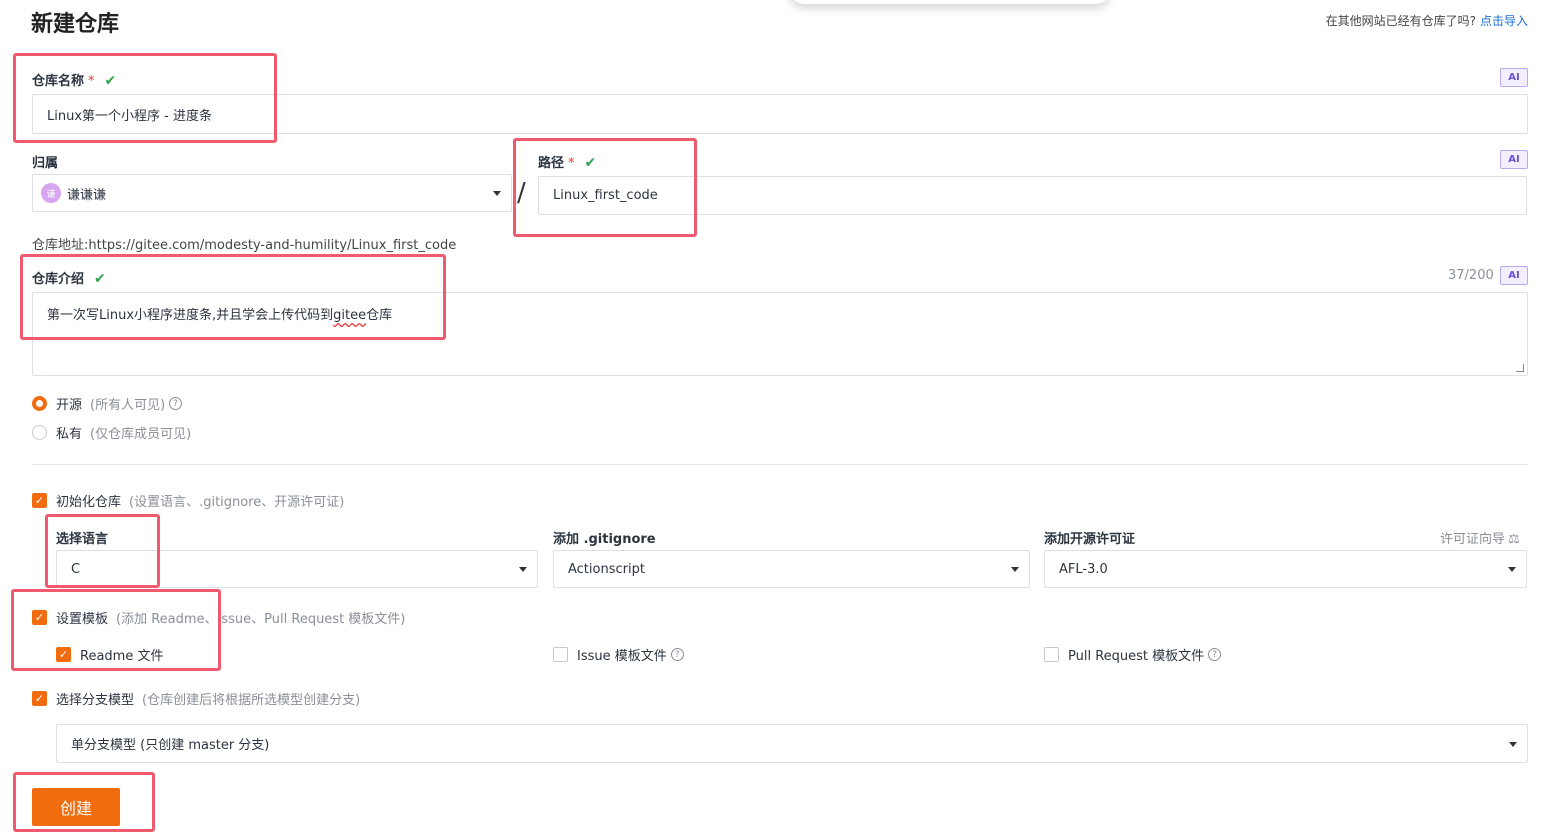 The height and width of the screenshot is (839, 1552). I want to click on pr-template-label: Pull Request 模板文件, so click(1136, 656).